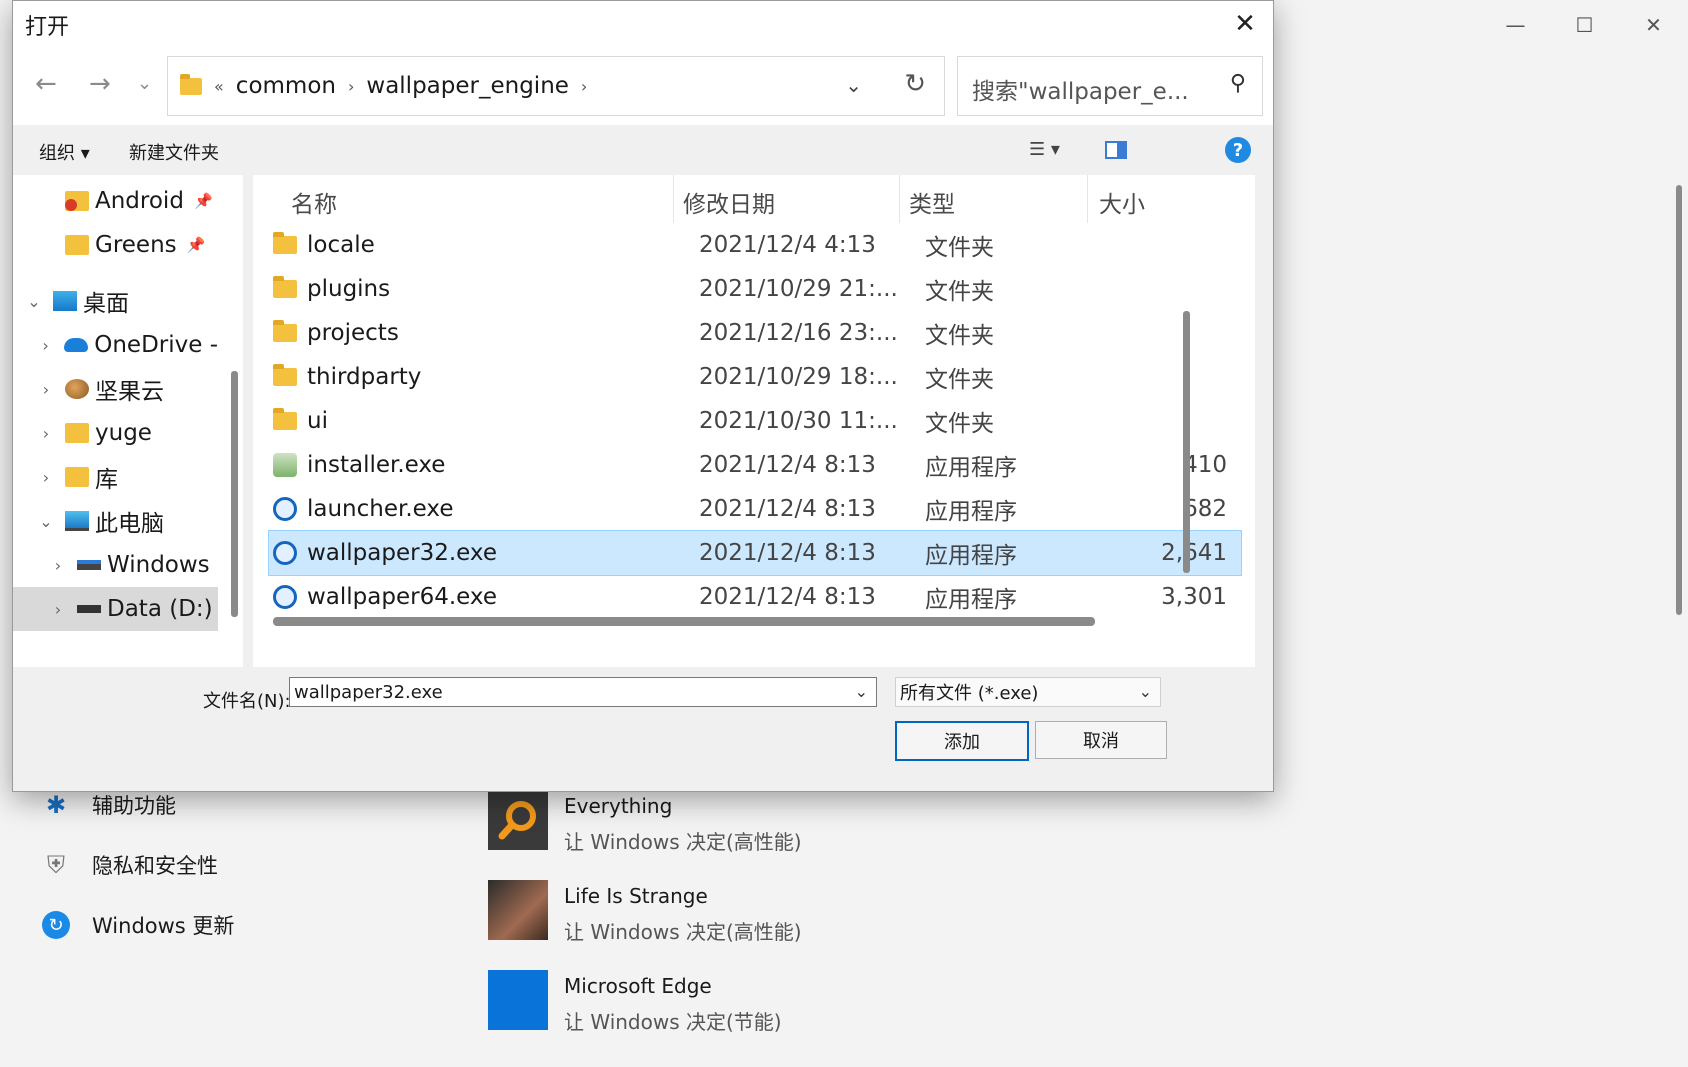 Image resolution: width=1688 pixels, height=1067 pixels. I want to click on application-icon, so click(285, 597).